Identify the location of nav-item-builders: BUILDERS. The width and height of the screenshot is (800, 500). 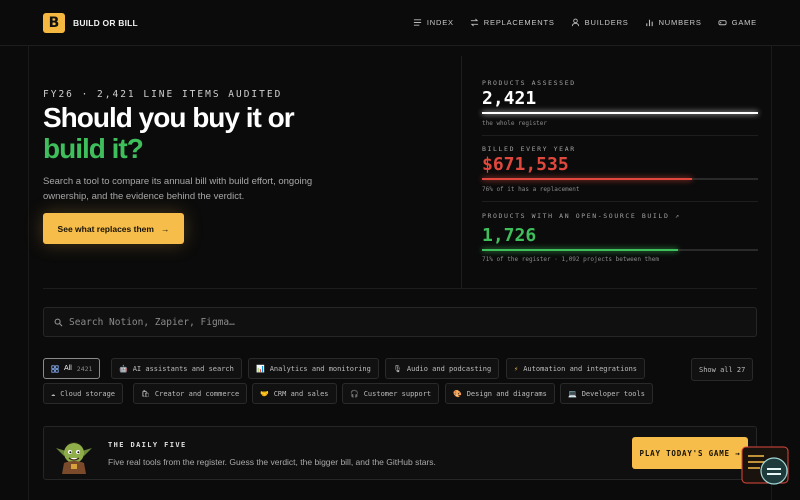
(600, 22).